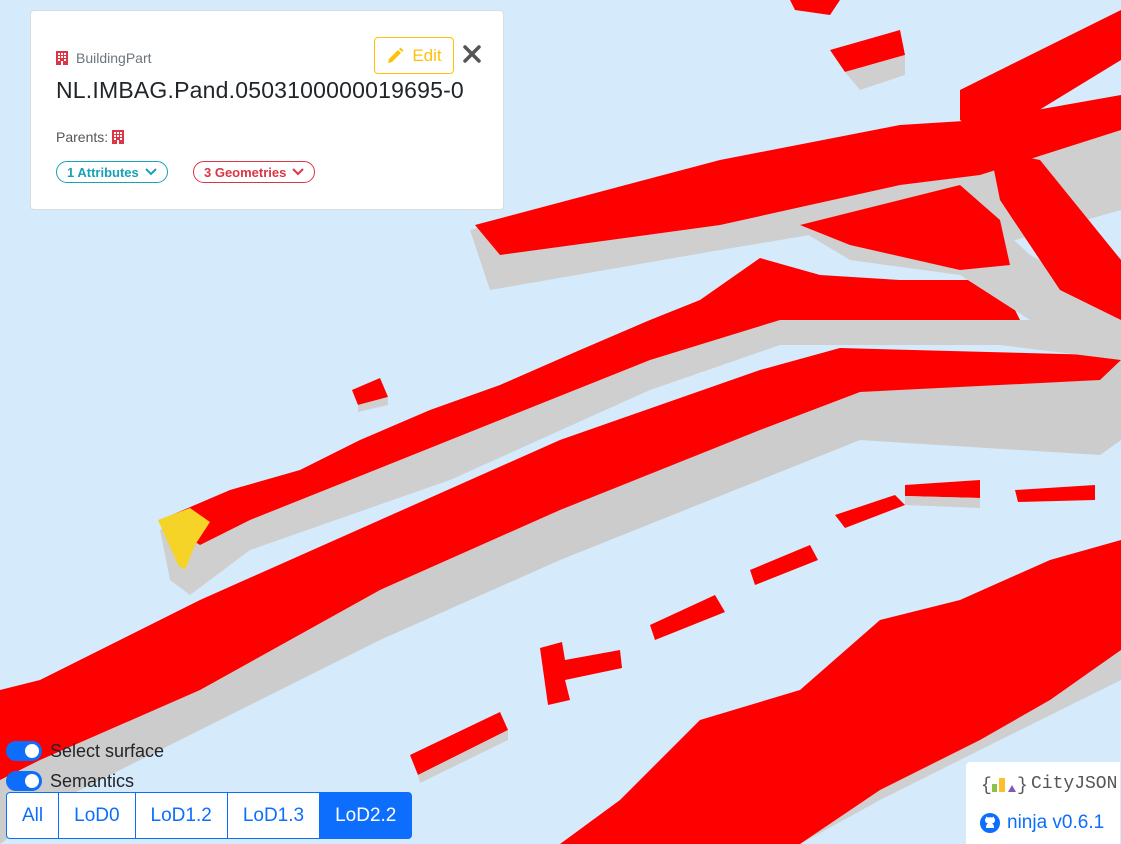  I want to click on github-link: ninja v0.6.1, so click(1042, 823).